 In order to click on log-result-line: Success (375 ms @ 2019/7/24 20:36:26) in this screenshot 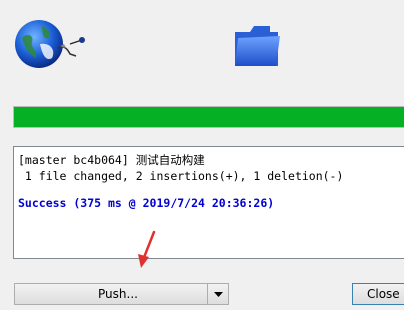, I will do `click(146, 203)`.